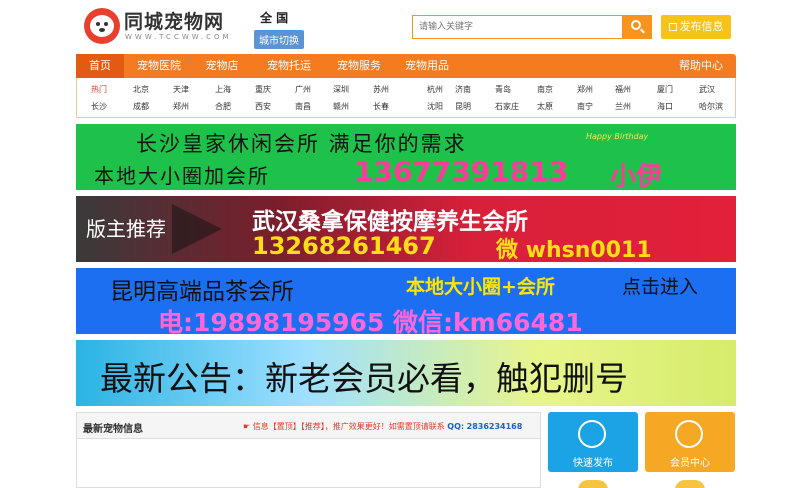 The image size is (800, 488). Describe the element at coordinates (461, 171) in the screenshot. I see `banner-1-phone: 13677391813` at that location.